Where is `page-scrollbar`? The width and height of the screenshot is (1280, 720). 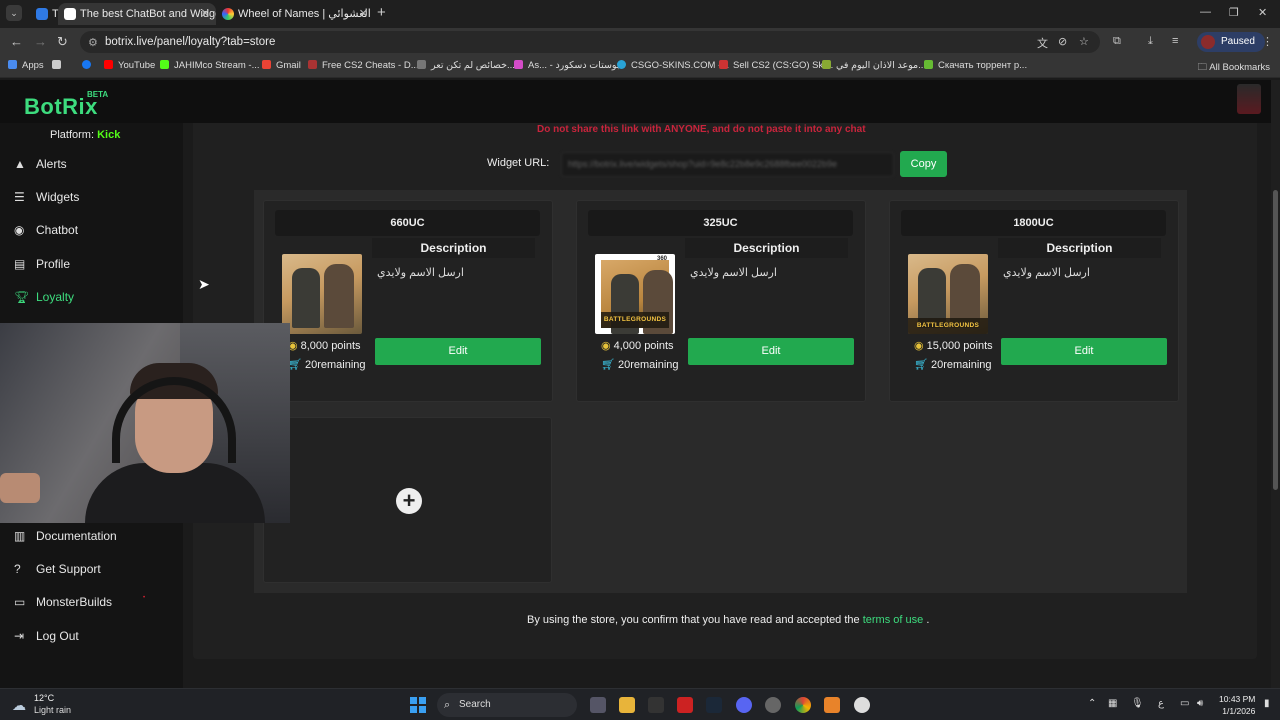
page-scrollbar is located at coordinates (1275, 384).